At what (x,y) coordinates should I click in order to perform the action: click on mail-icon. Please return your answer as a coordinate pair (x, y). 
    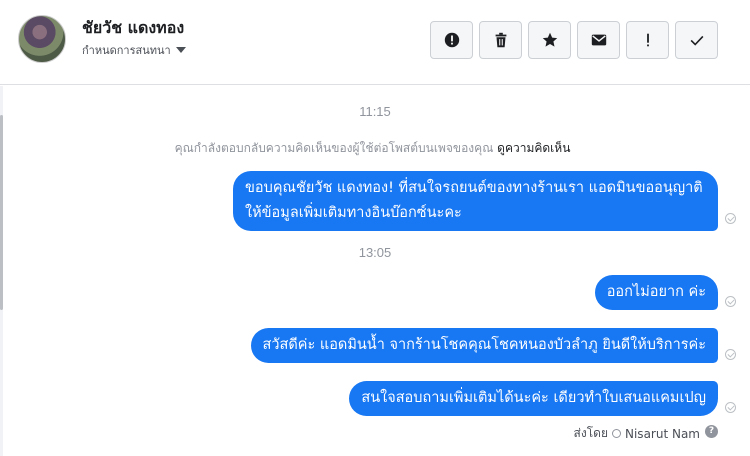
    Looking at the image, I should click on (598, 40).